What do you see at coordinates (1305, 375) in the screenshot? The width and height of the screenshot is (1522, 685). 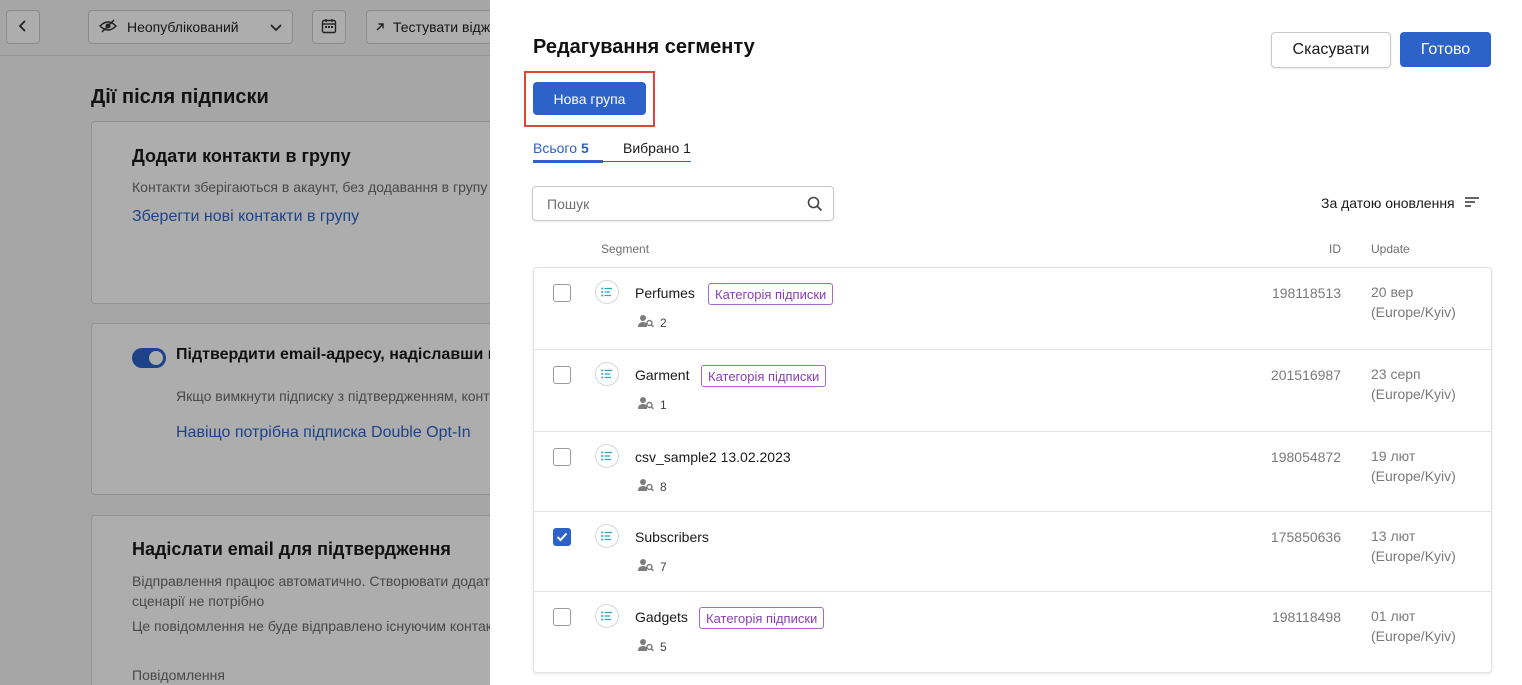 I see `segment-id: 201516987` at bounding box center [1305, 375].